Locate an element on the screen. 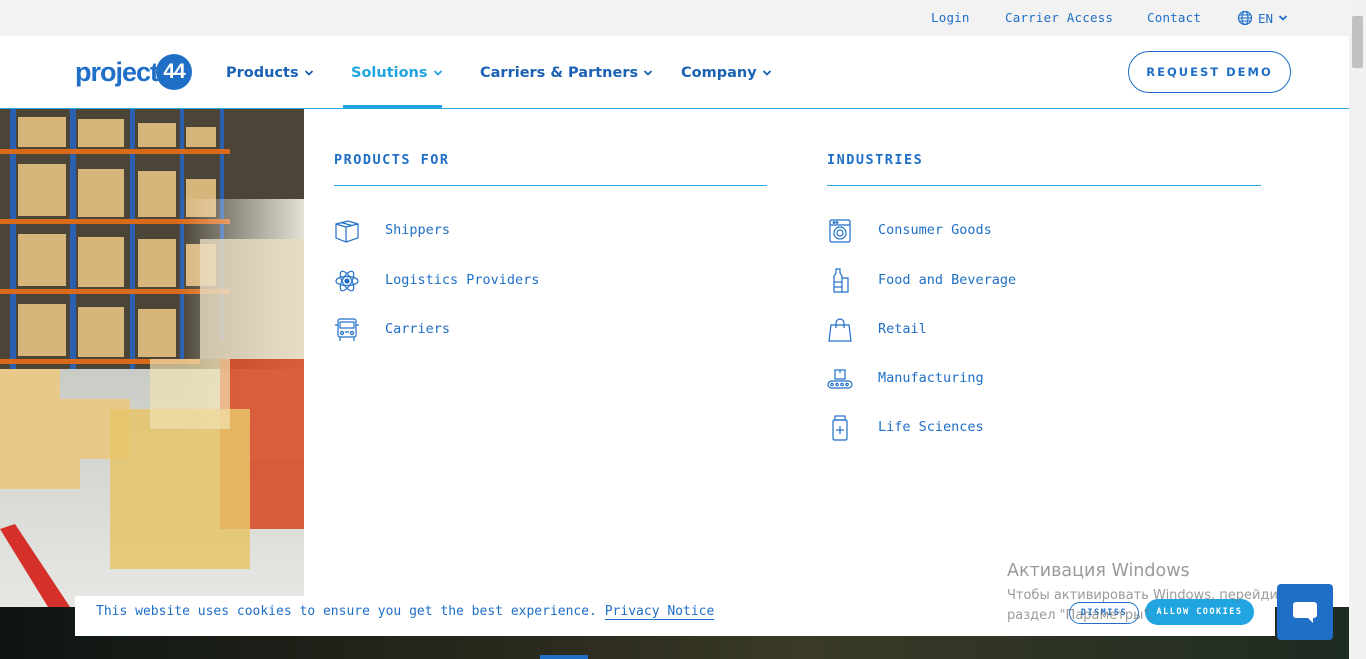 Image resolution: width=1366 pixels, height=659 pixels. logo-wordmark: project is located at coordinates (117, 71).